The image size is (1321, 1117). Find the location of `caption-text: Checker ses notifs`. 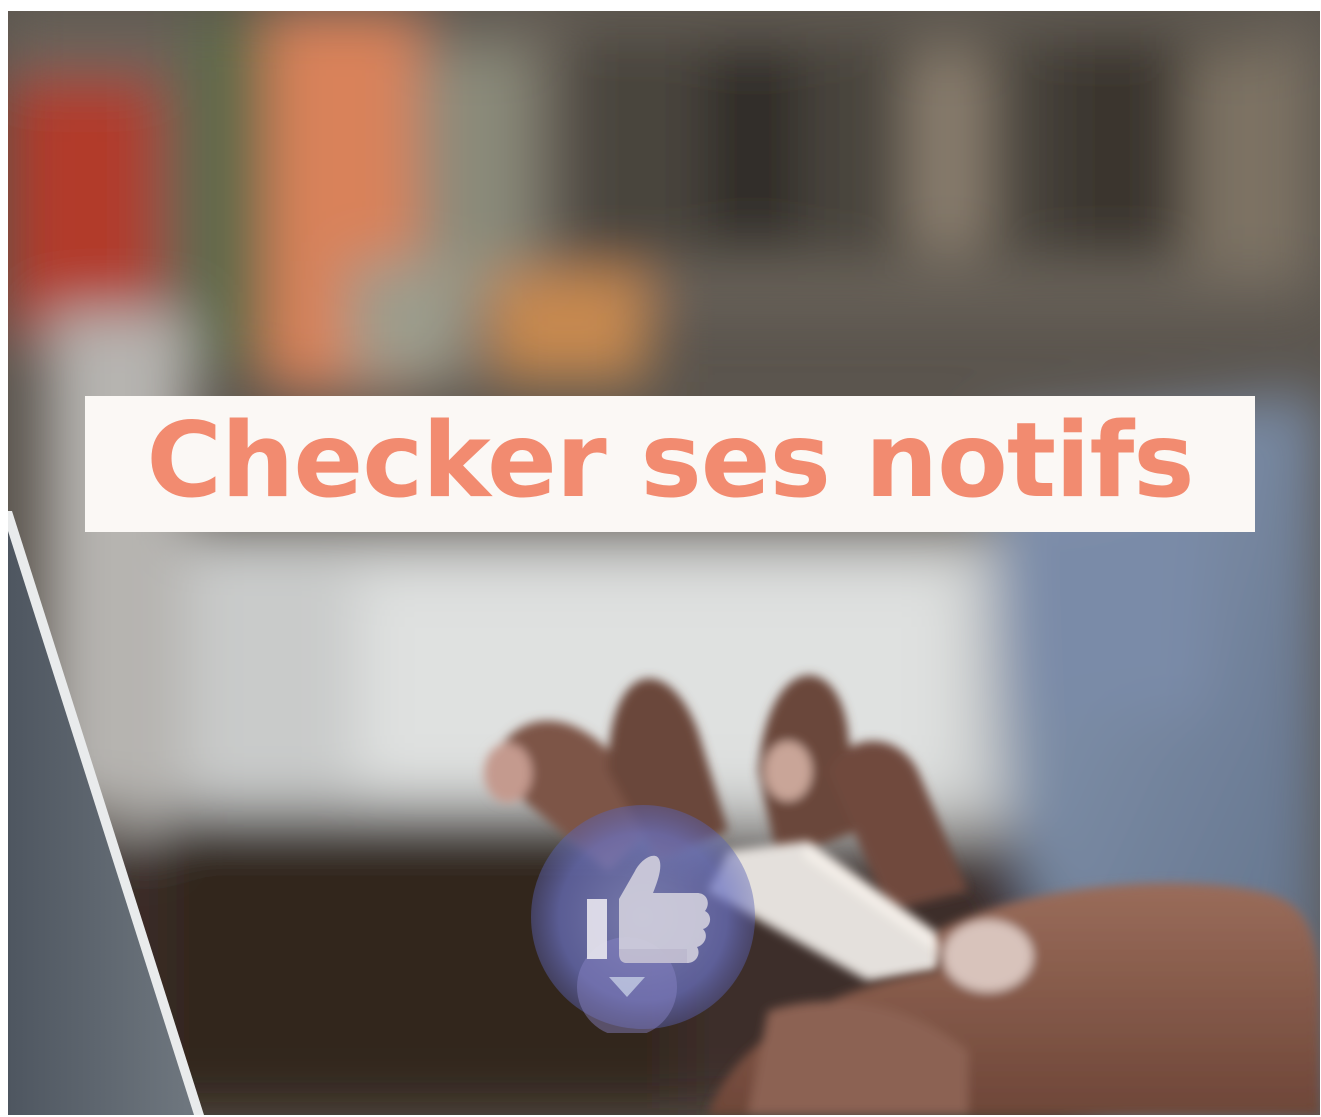

caption-text: Checker ses notifs is located at coordinates (670, 460).